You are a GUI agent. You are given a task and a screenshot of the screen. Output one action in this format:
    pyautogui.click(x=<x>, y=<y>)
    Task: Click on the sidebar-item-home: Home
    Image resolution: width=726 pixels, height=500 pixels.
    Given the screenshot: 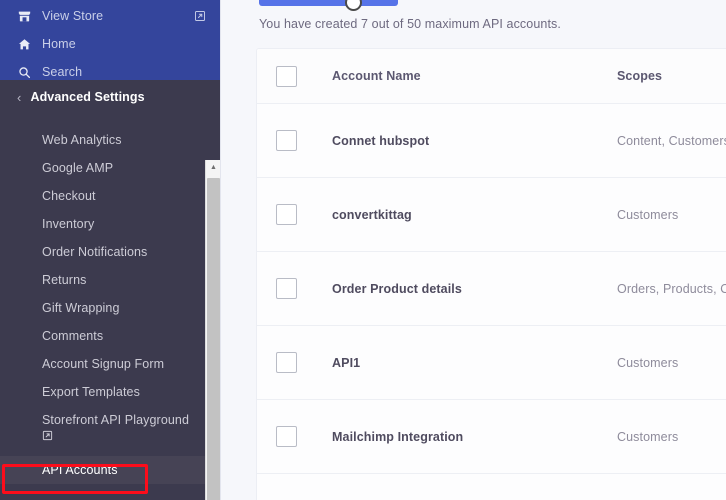 What is the action you would take?
    pyautogui.click(x=110, y=44)
    